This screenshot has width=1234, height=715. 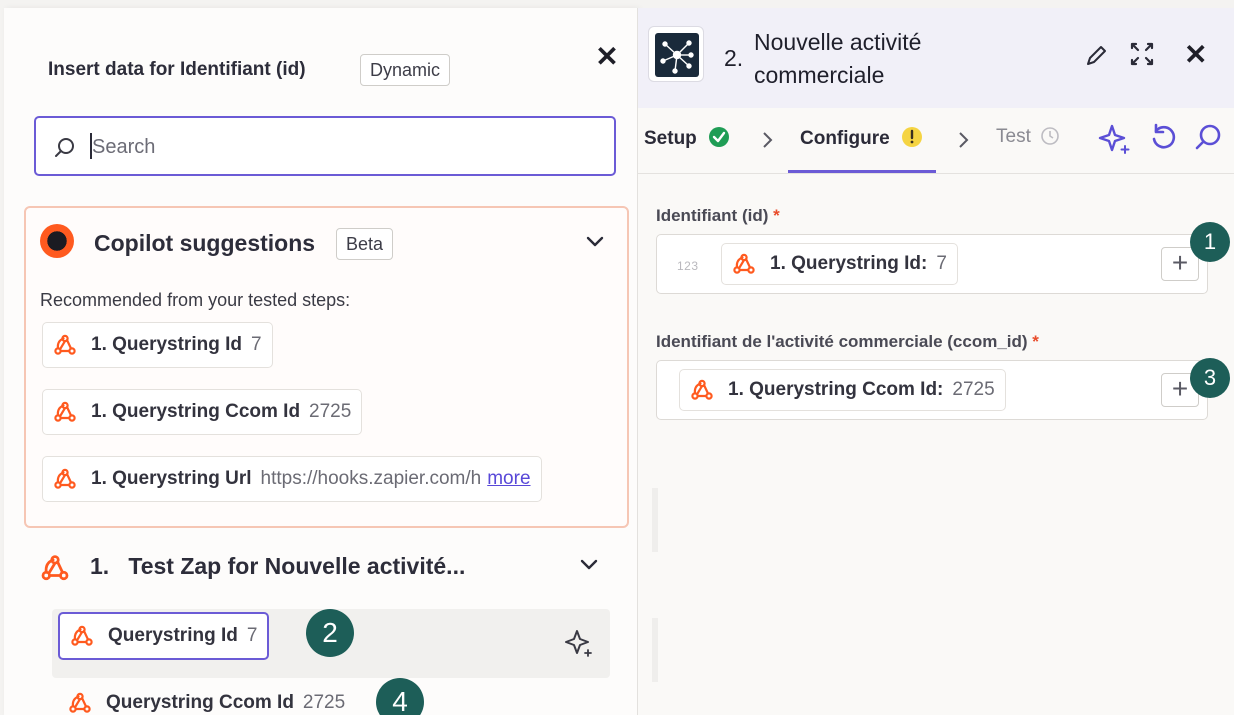 What do you see at coordinates (330, 411) in the screenshot?
I see `suggestion-value: 2725` at bounding box center [330, 411].